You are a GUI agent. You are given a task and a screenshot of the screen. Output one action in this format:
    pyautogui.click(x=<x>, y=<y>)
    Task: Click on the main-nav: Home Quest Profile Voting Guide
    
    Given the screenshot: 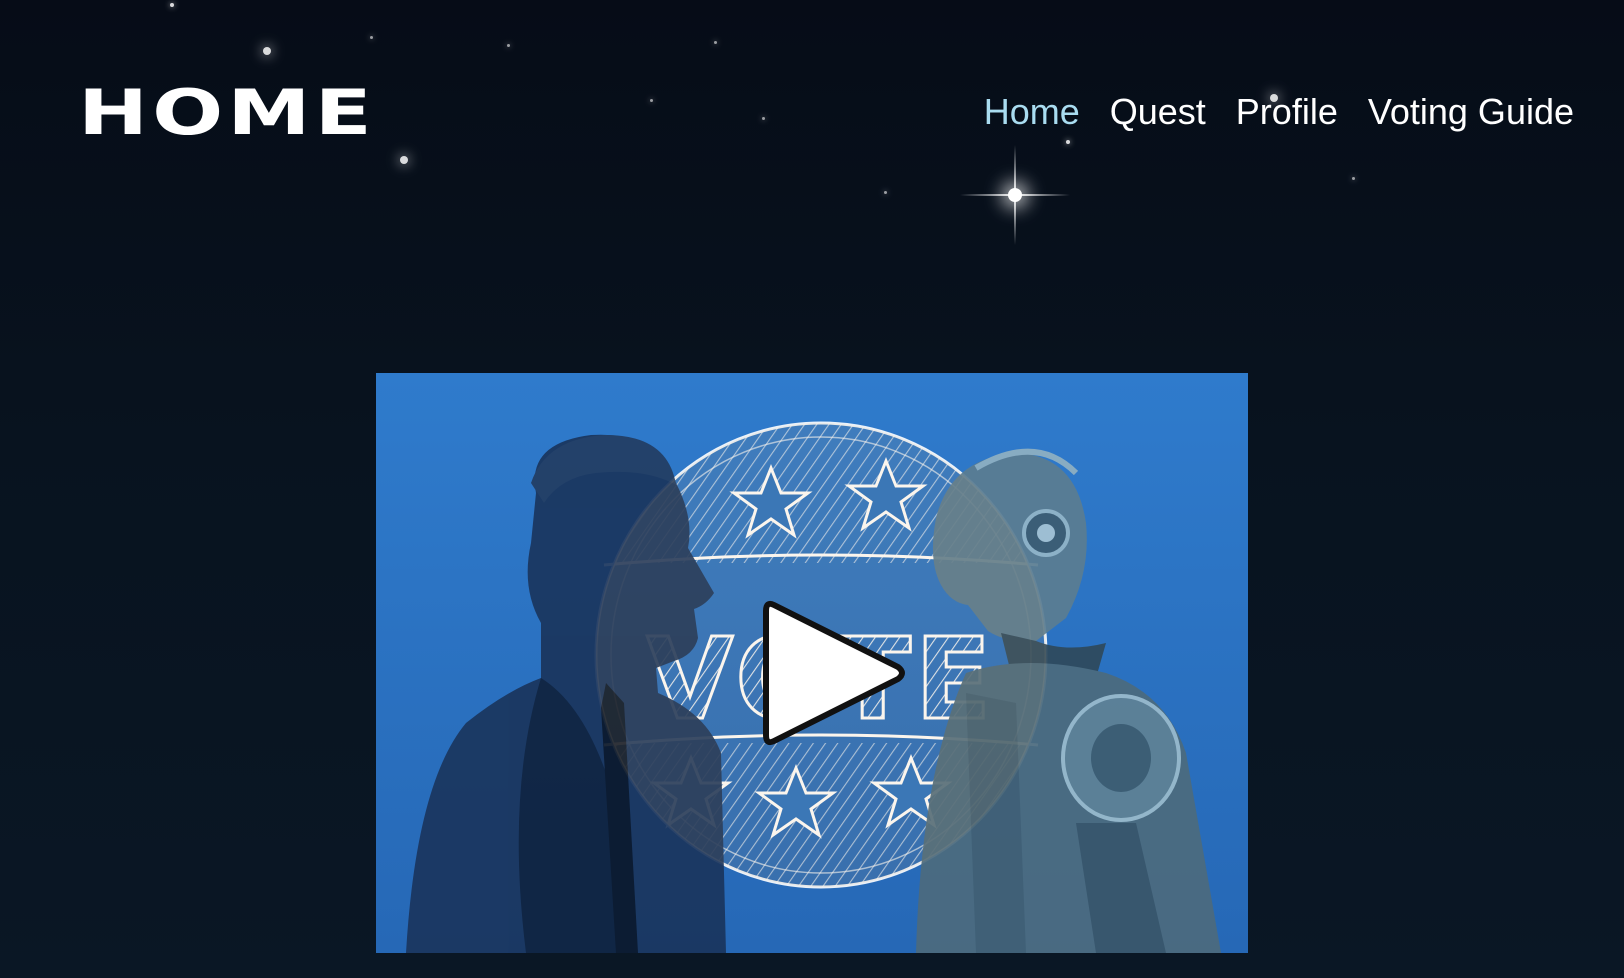 What is the action you would take?
    pyautogui.click(x=1279, y=111)
    